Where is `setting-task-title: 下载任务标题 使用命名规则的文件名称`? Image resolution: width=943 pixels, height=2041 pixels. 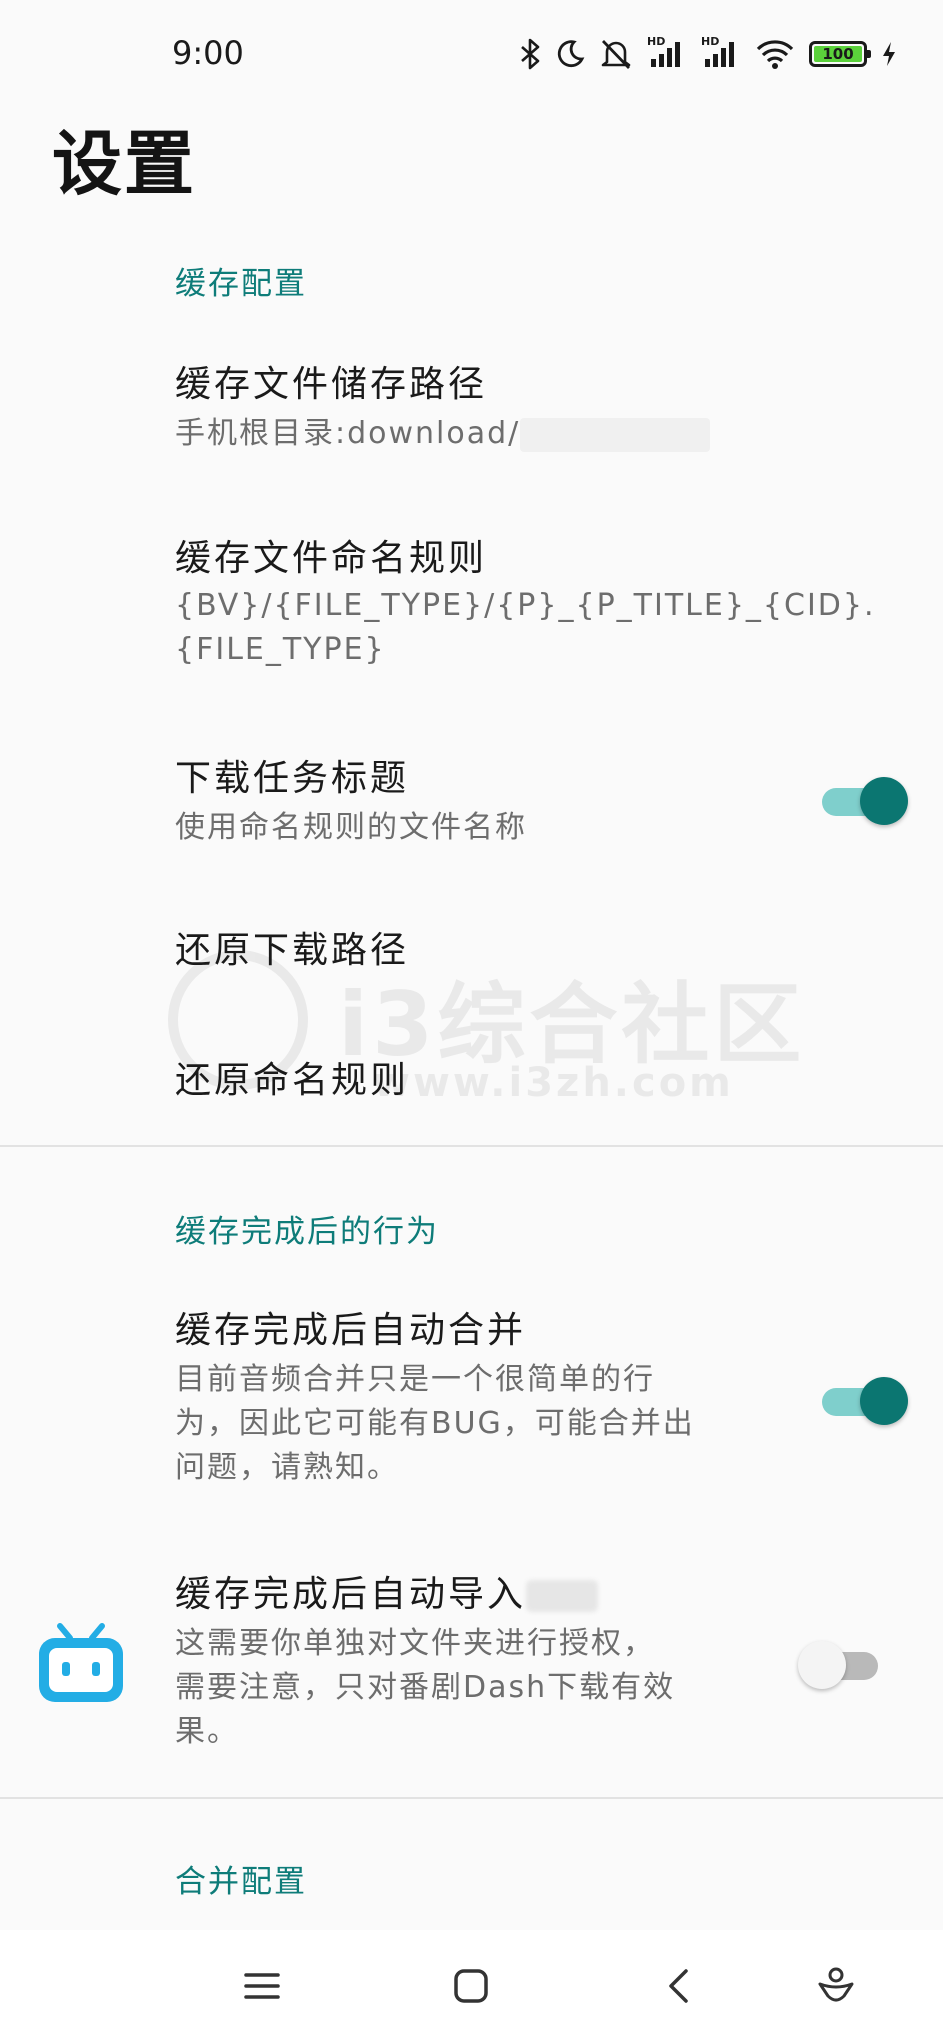
setting-task-title: 下载任务标题 使用命名规则的文件名称 is located at coordinates (465, 802).